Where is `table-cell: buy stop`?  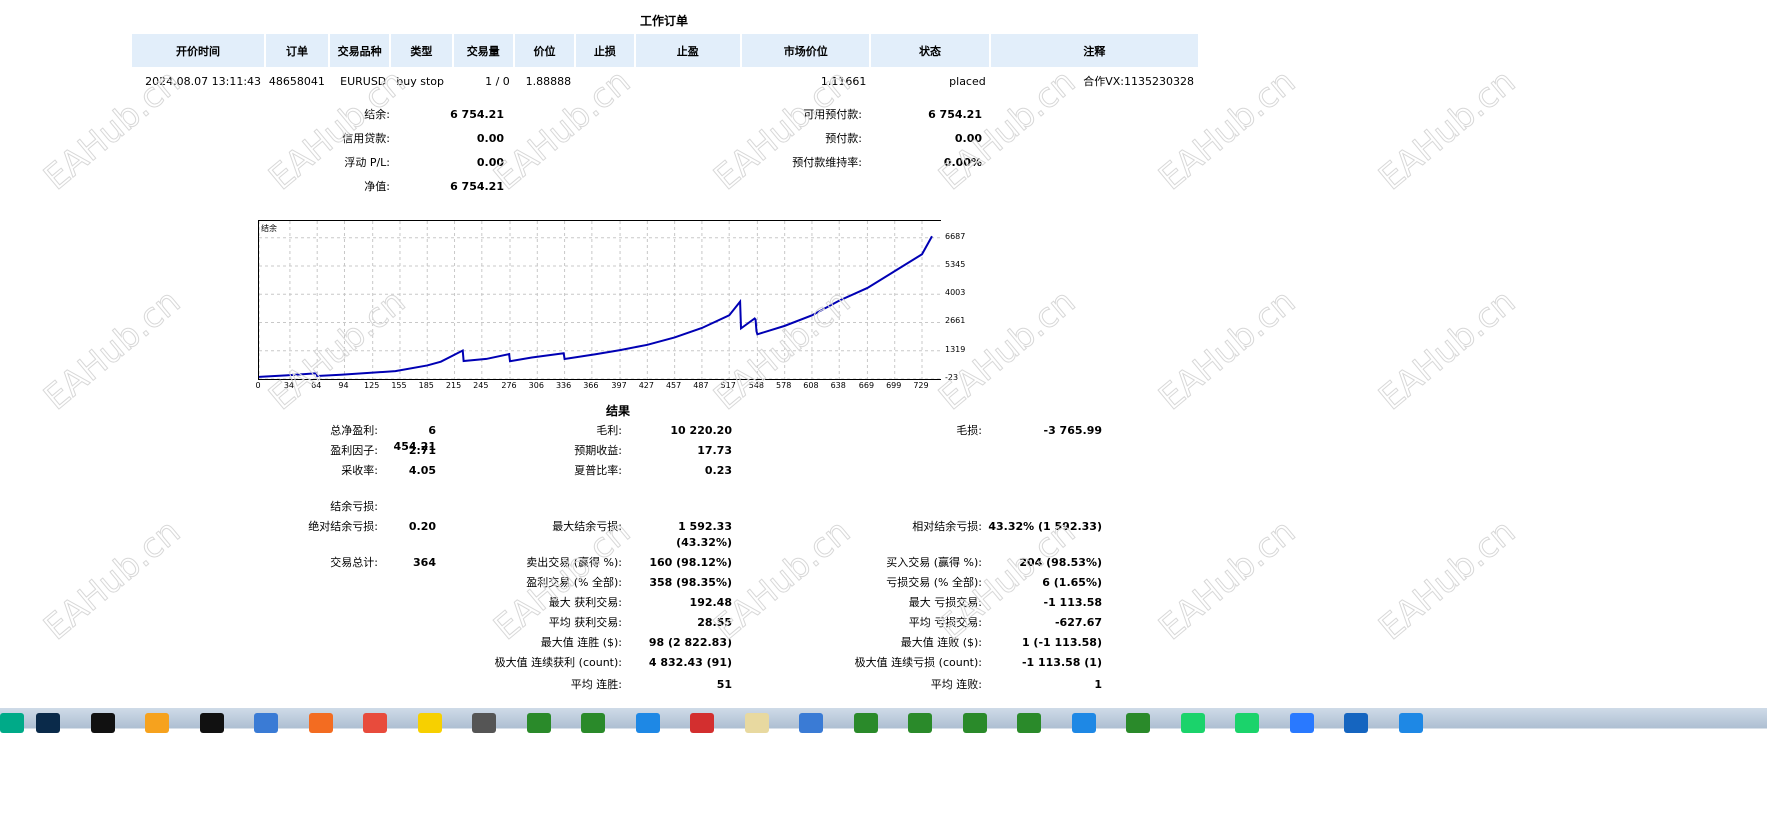
table-cell: buy stop is located at coordinates (420, 81).